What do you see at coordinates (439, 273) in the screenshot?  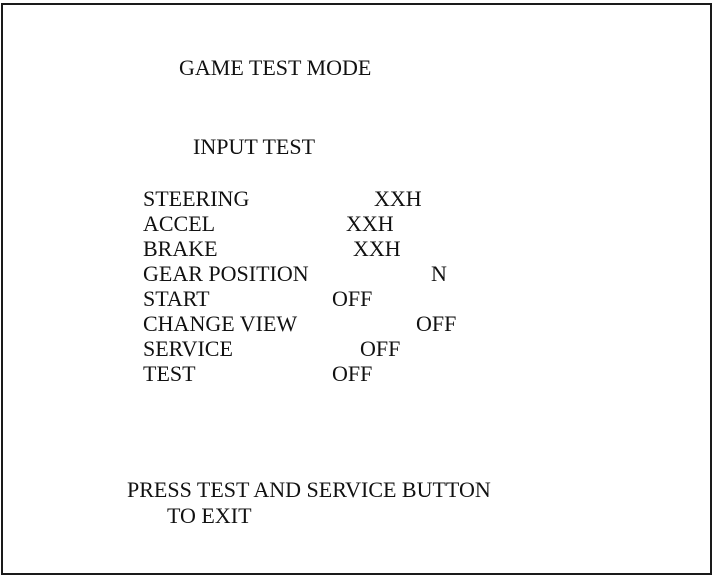 I see `input-value: N` at bounding box center [439, 273].